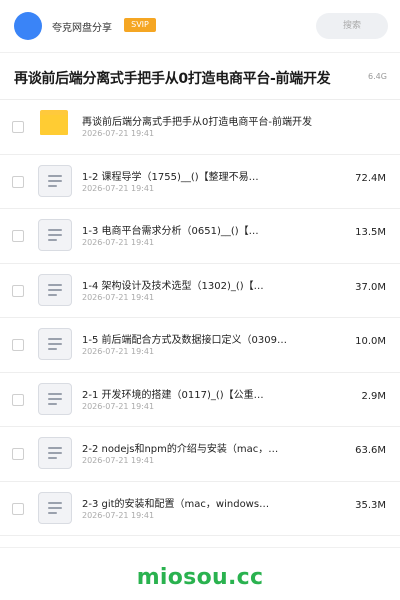 This screenshot has height=600, width=400. What do you see at coordinates (370, 287) in the screenshot?
I see `file-size: 37.0M` at bounding box center [370, 287].